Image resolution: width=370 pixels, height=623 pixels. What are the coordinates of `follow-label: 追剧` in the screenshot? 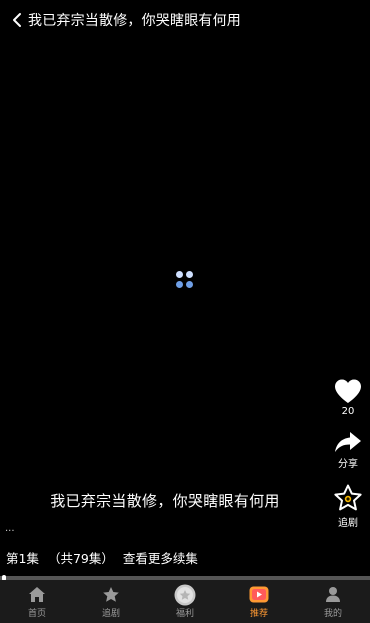 It's located at (348, 523).